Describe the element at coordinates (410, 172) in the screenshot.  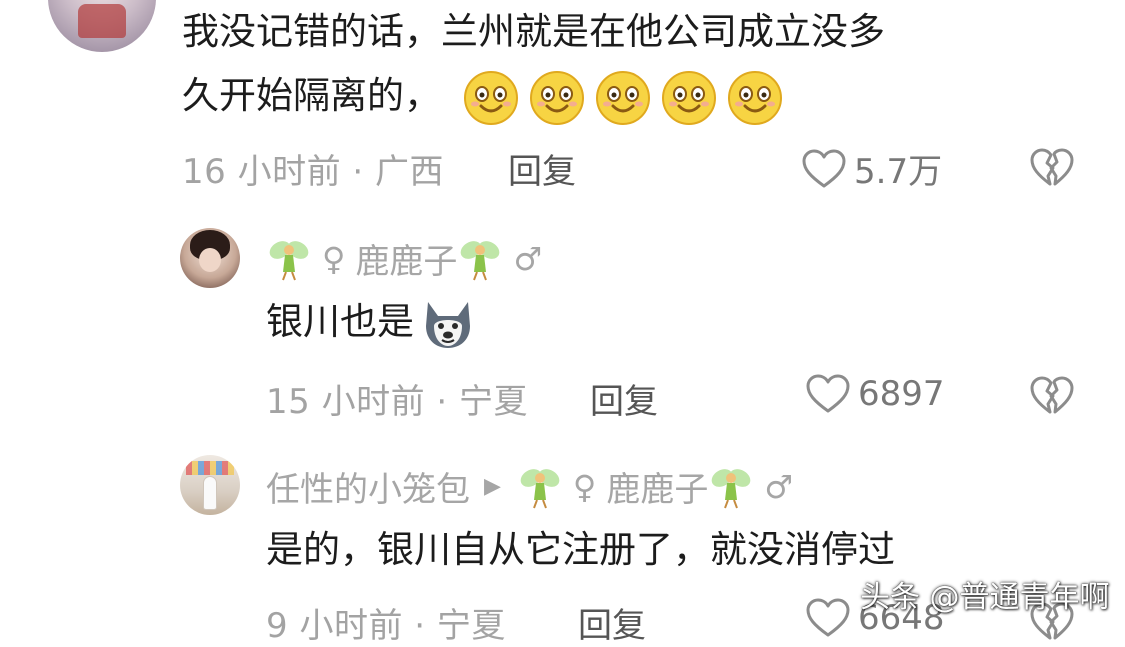
I see `region: 广西` at that location.